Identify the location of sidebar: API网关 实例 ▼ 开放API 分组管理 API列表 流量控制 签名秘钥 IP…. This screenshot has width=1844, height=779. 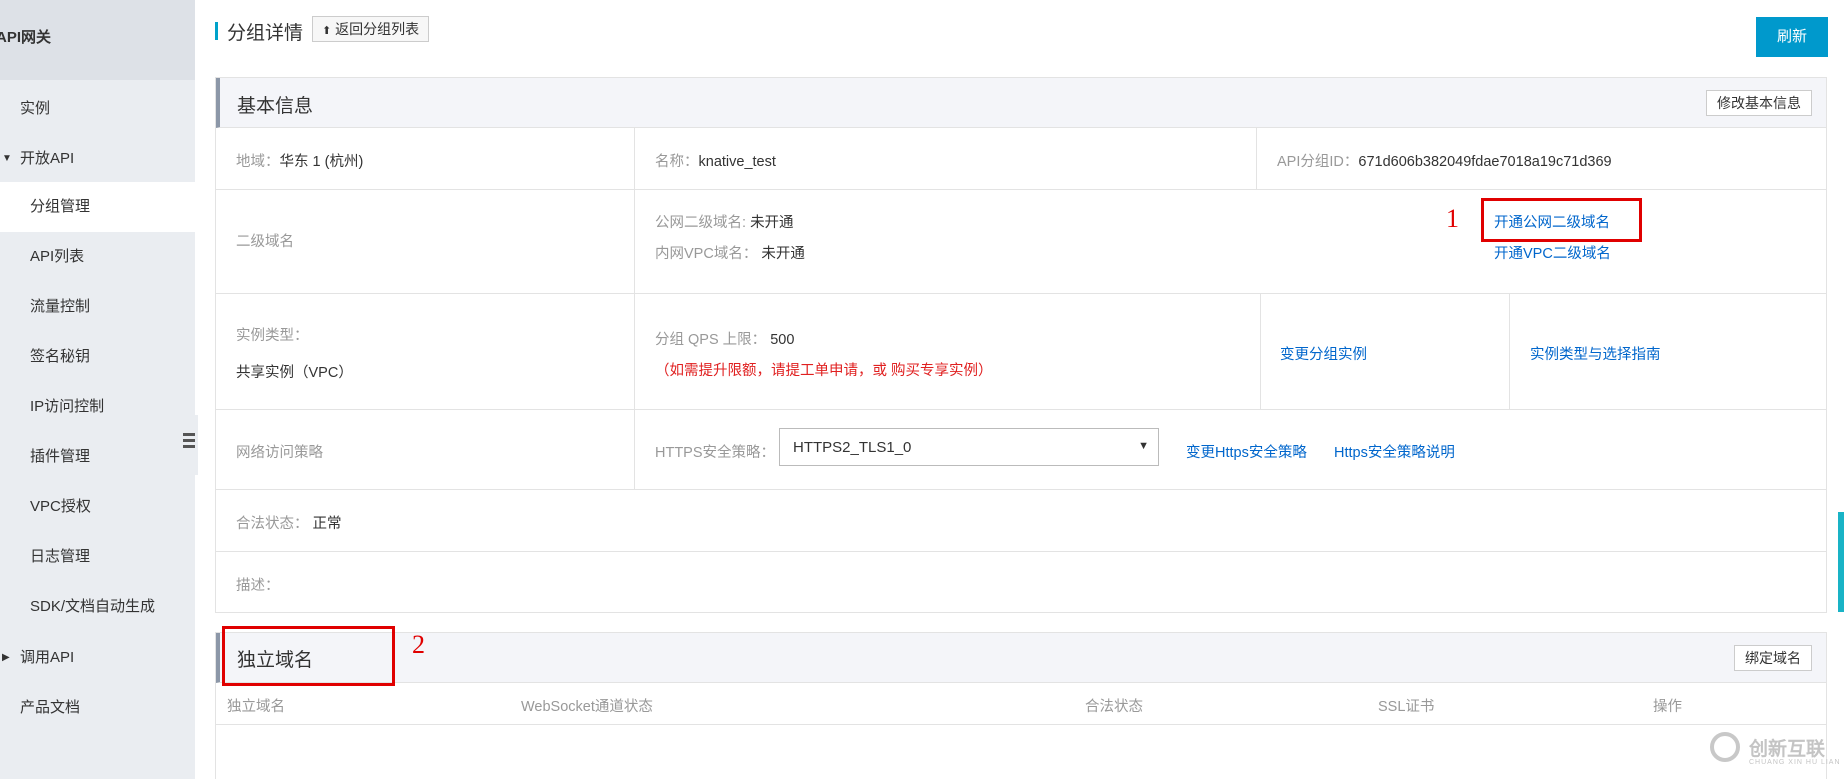
(97, 389).